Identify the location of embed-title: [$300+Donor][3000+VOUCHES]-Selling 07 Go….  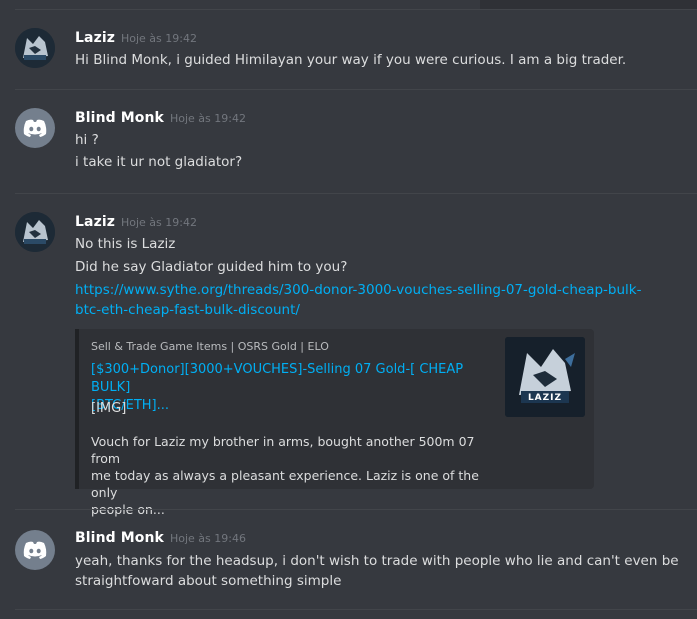
(291, 388).